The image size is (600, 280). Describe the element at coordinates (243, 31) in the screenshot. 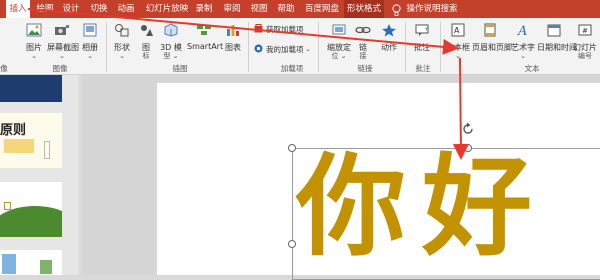

I see `arrow-tab-to-textbox` at that location.